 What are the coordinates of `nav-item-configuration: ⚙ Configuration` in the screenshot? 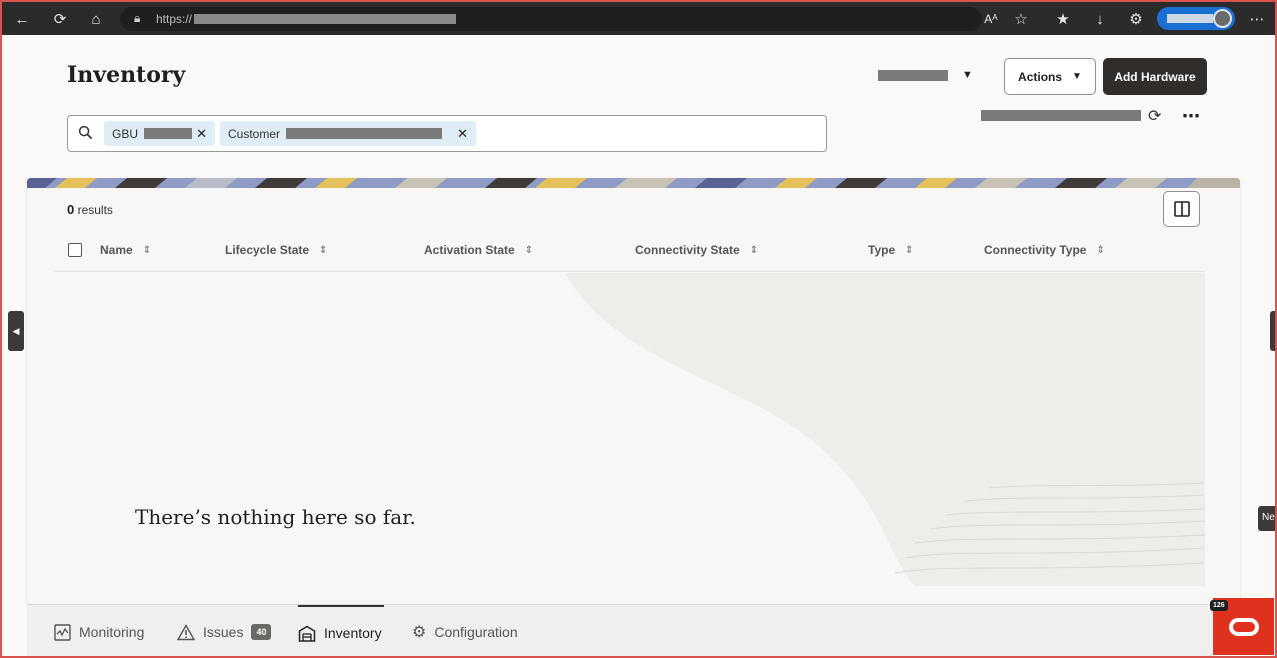 It's located at (465, 630).